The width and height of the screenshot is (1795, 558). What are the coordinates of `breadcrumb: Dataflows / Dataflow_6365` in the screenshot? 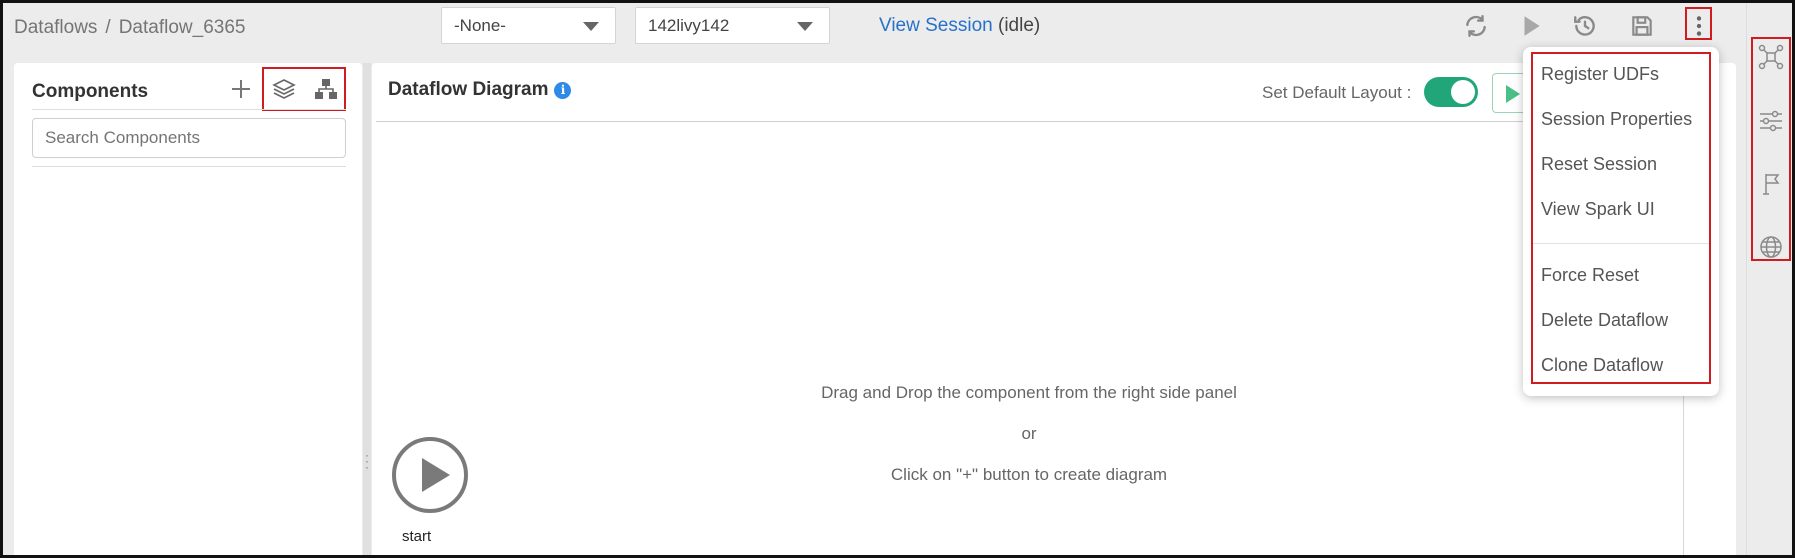 It's located at (129, 28).